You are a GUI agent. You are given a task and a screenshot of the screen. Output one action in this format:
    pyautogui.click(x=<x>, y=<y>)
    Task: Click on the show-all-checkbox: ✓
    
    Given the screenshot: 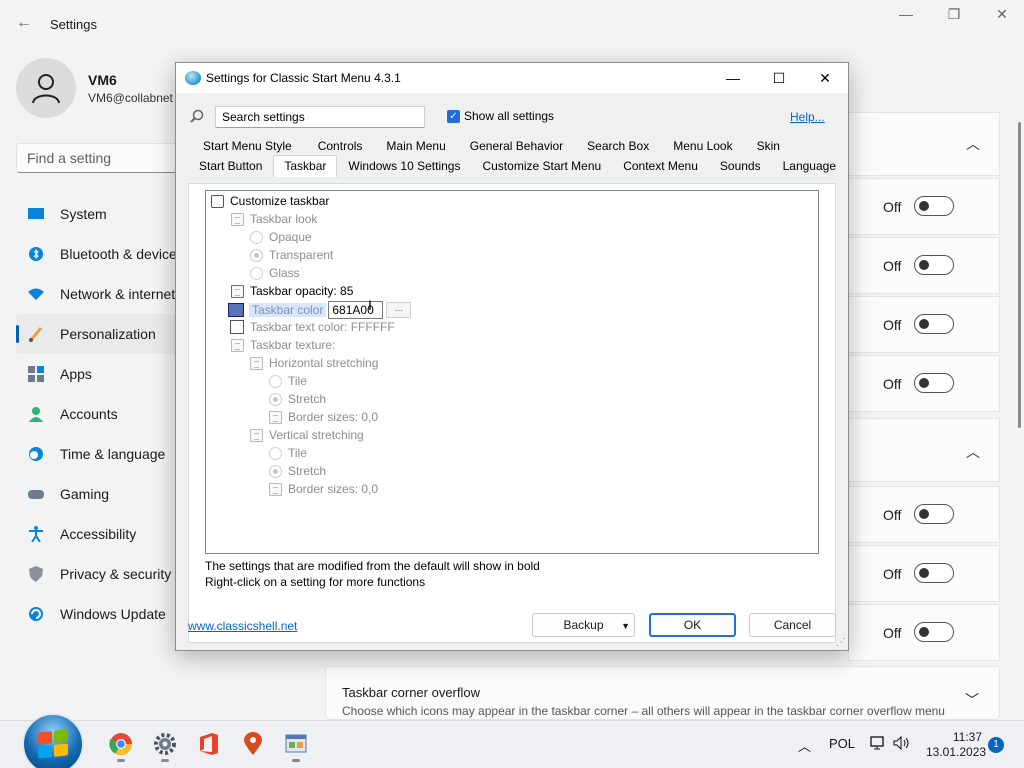 What is the action you would take?
    pyautogui.click(x=453, y=116)
    